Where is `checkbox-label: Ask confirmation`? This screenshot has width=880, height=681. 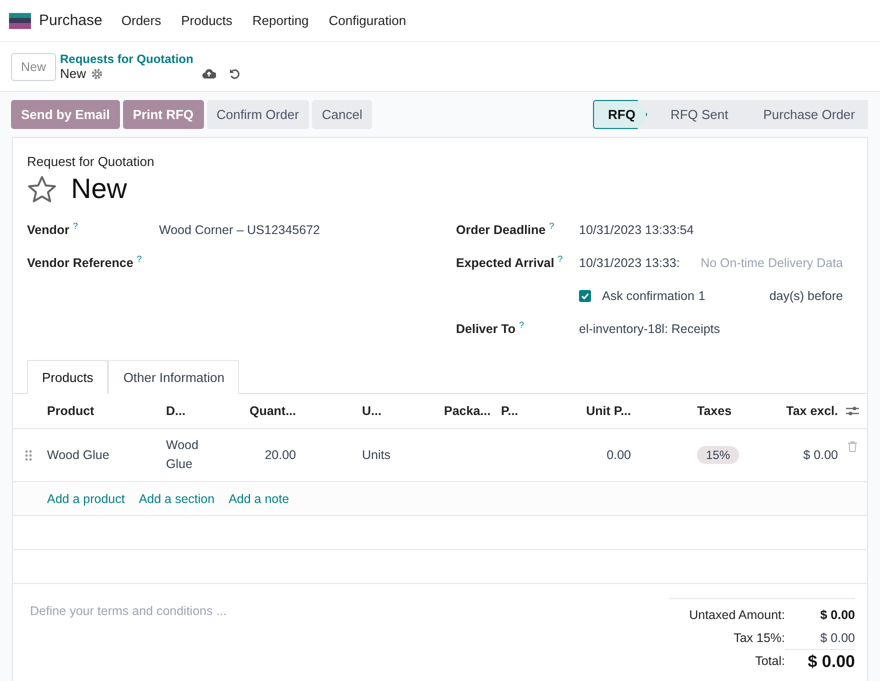
checkbox-label: Ask confirmation is located at coordinates (648, 295).